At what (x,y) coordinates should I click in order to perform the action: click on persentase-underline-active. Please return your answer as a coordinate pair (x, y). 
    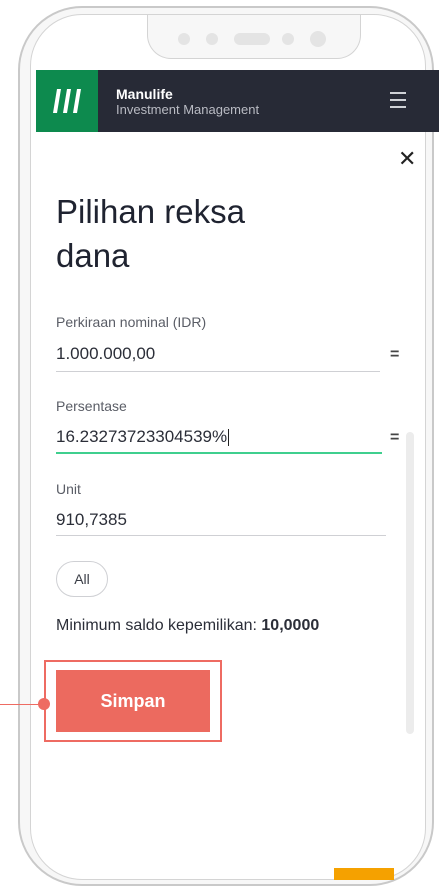
    Looking at the image, I should click on (219, 453).